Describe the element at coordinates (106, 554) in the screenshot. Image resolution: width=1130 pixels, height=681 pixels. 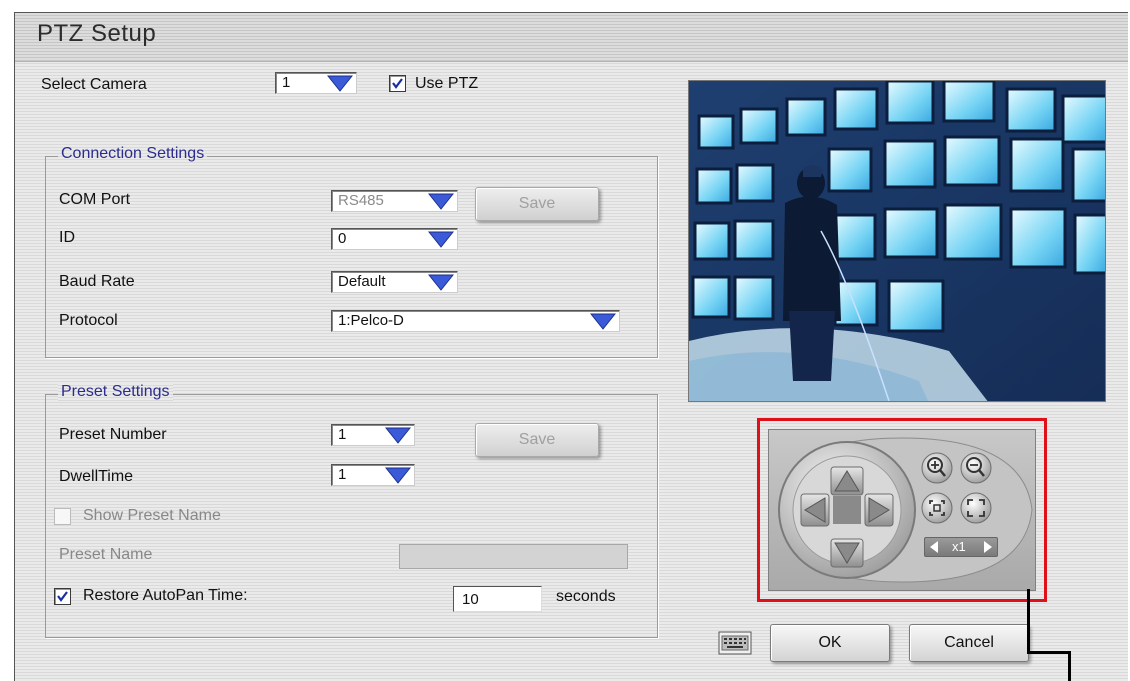
I see `preset-name-label: Preset Name` at that location.